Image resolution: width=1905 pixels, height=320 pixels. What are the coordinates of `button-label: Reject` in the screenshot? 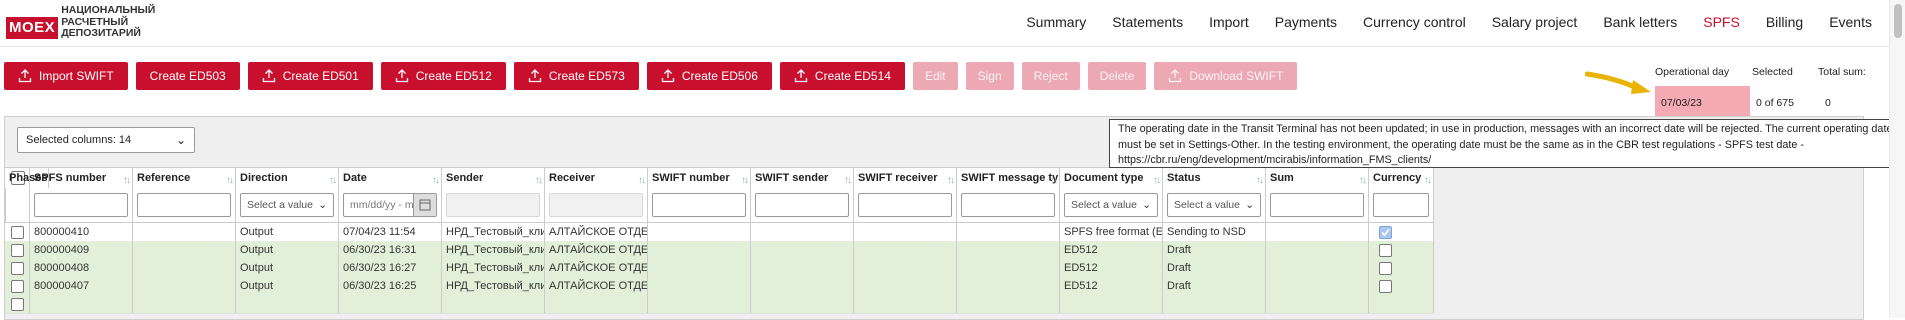 It's located at (1050, 76).